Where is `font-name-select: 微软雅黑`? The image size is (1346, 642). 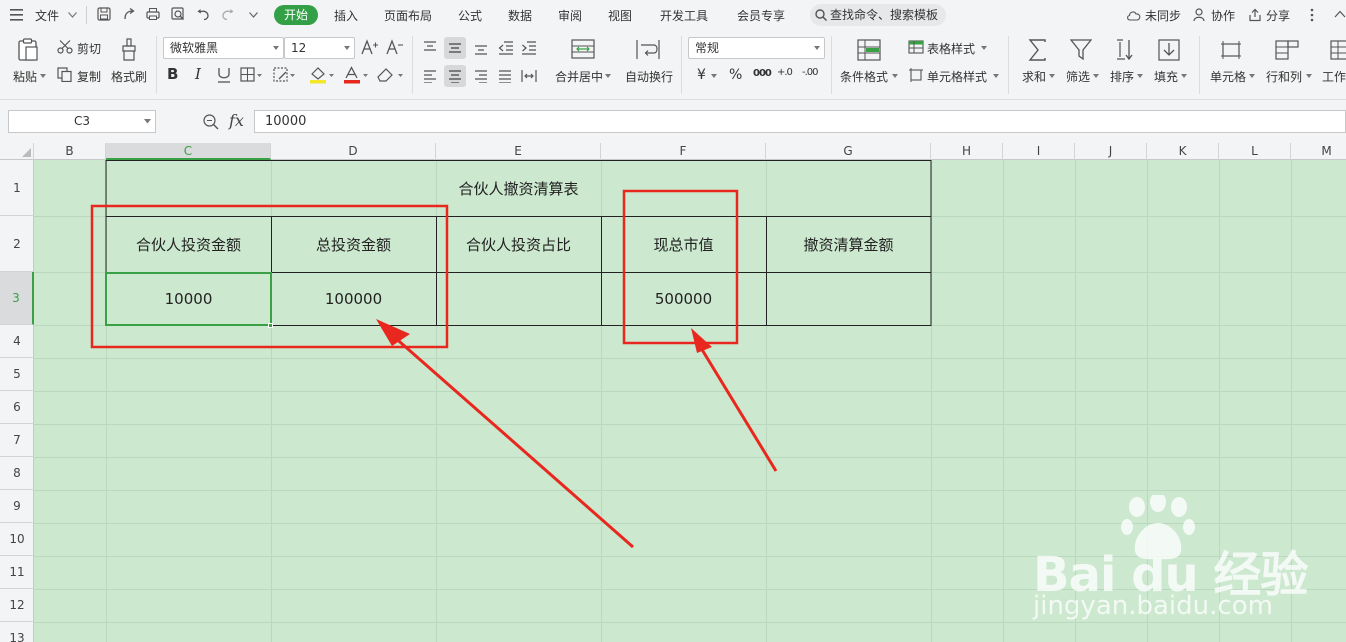
font-name-select: 微软雅黑 is located at coordinates (223, 48).